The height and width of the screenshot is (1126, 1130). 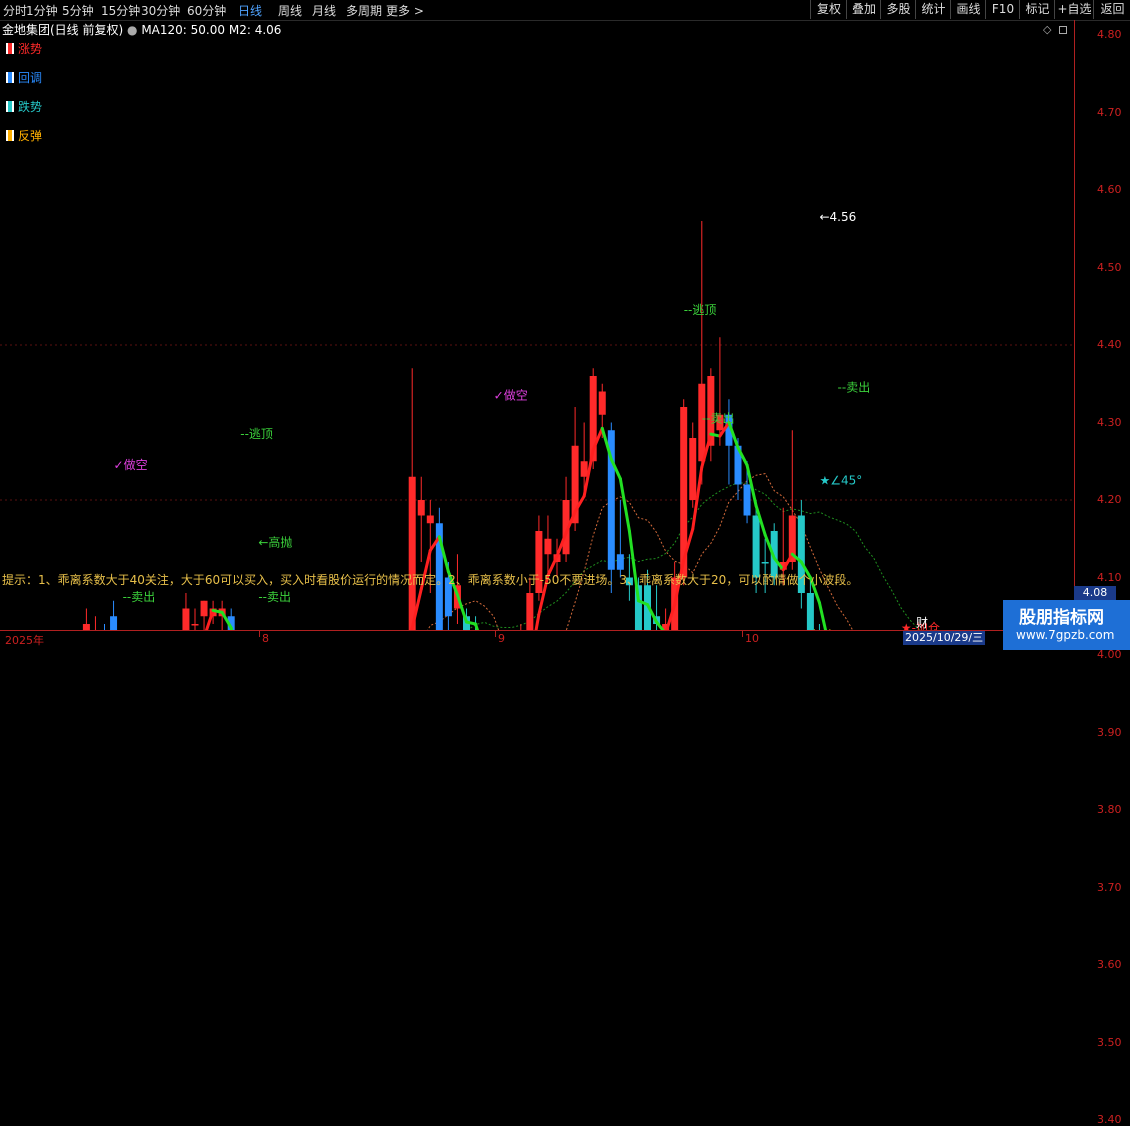 I want to click on current-date-tag: 2025/10/29/三, so click(x=944, y=638).